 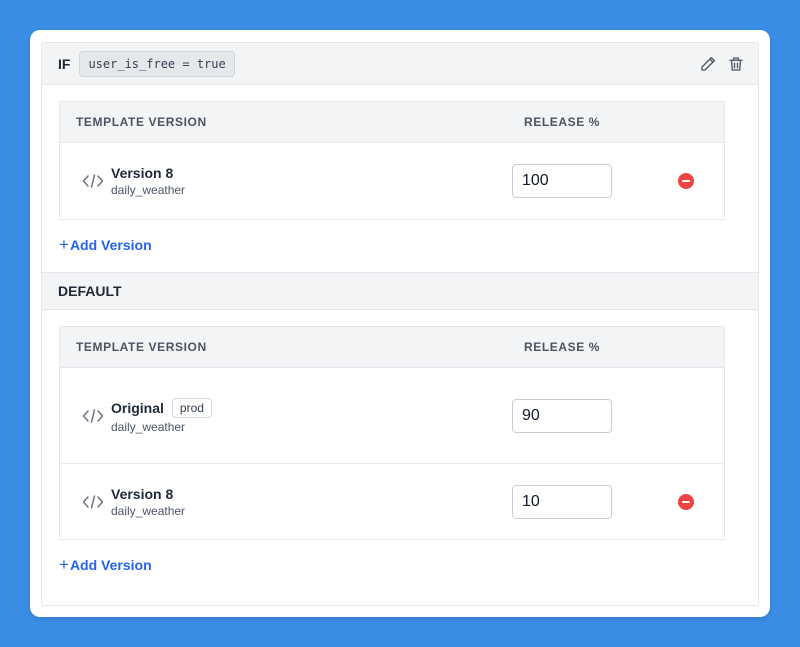 What do you see at coordinates (722, 64) in the screenshot?
I see `rule-actions` at bounding box center [722, 64].